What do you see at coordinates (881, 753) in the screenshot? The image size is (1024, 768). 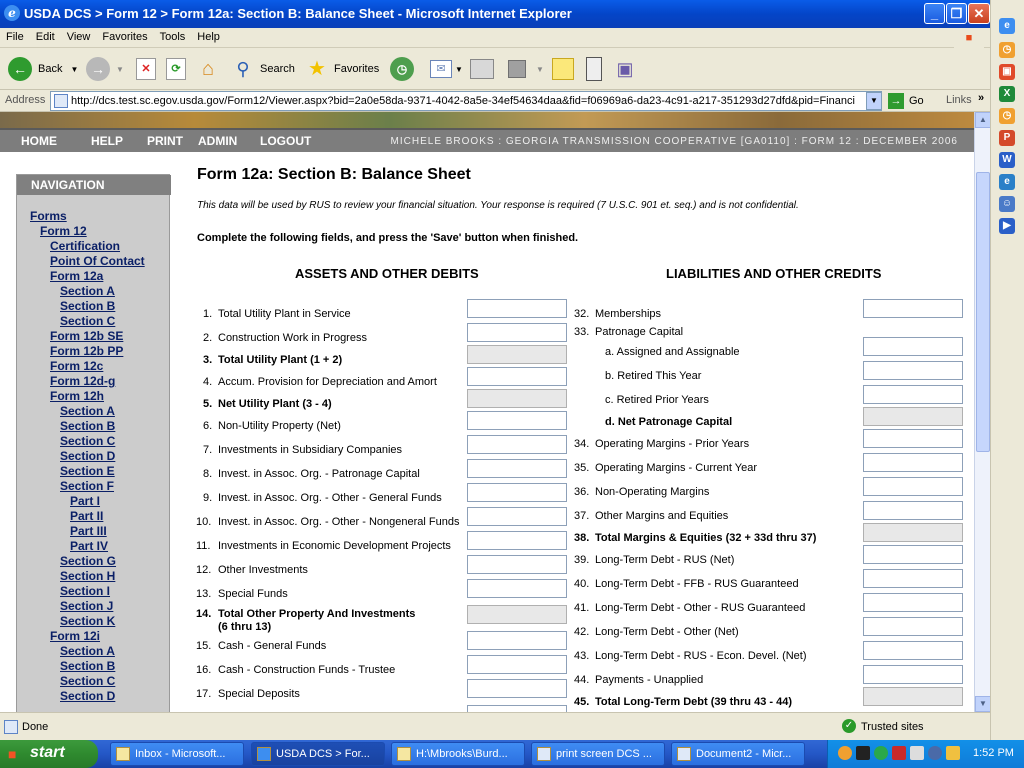 I see `tray-security-icon` at bounding box center [881, 753].